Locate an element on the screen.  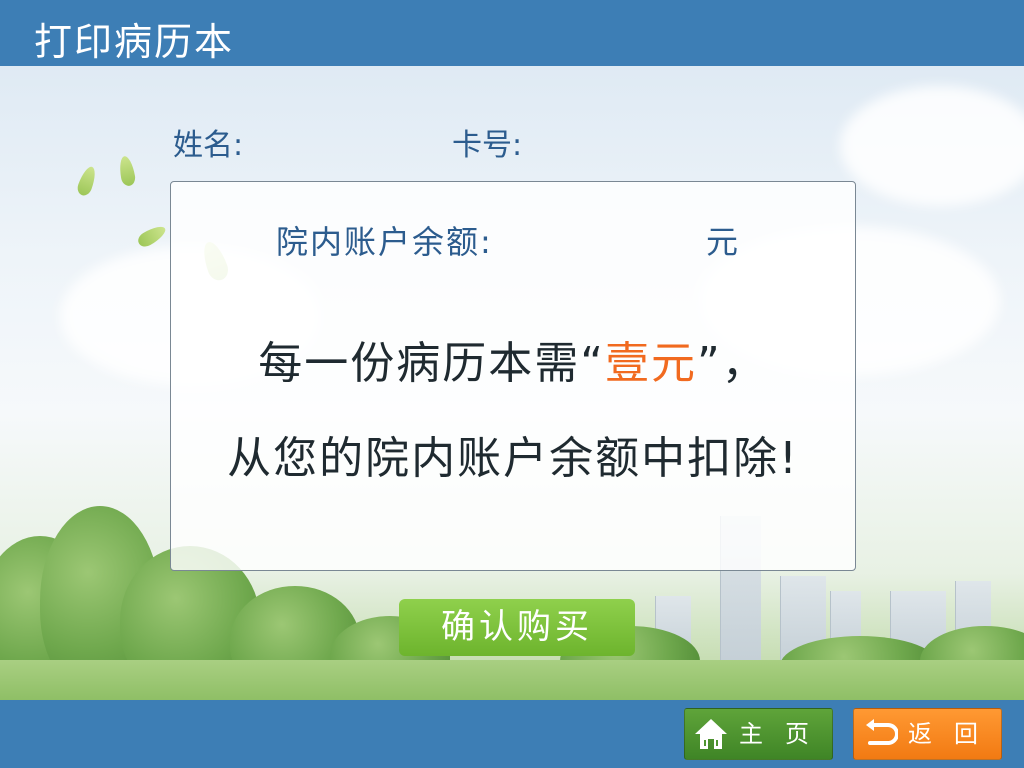
home-button-label: 主页 is located at coordinates (785, 734).